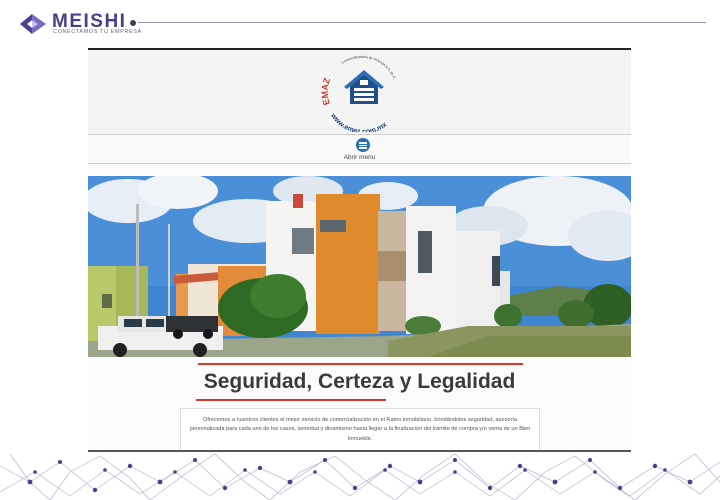  What do you see at coordinates (359, 163) in the screenshot?
I see `menu-band-divider` at bounding box center [359, 163].